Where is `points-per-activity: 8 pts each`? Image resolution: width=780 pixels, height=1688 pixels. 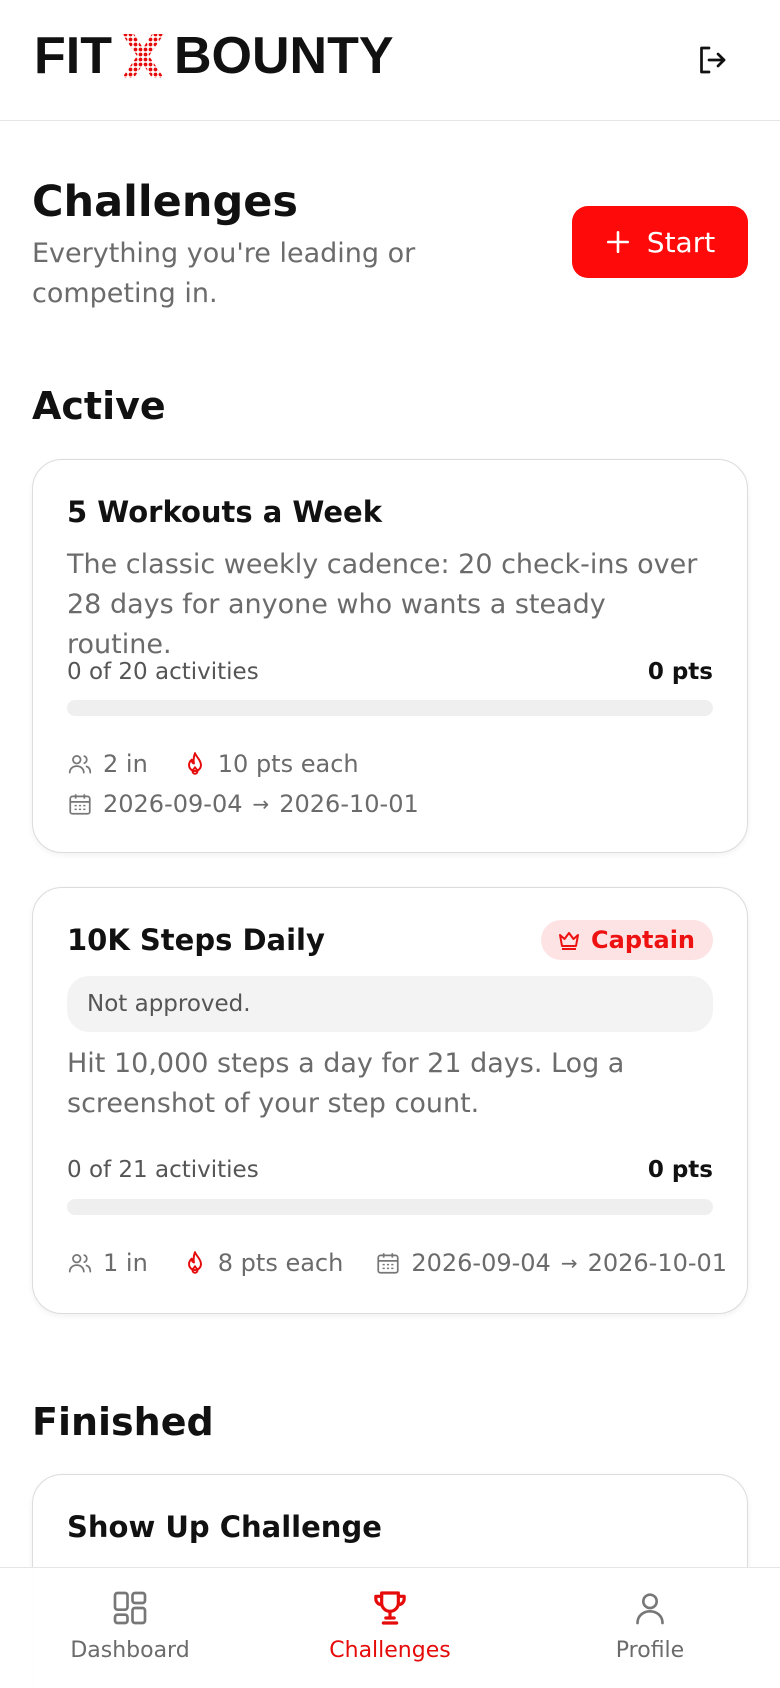 points-per-activity: 8 pts each is located at coordinates (263, 1263).